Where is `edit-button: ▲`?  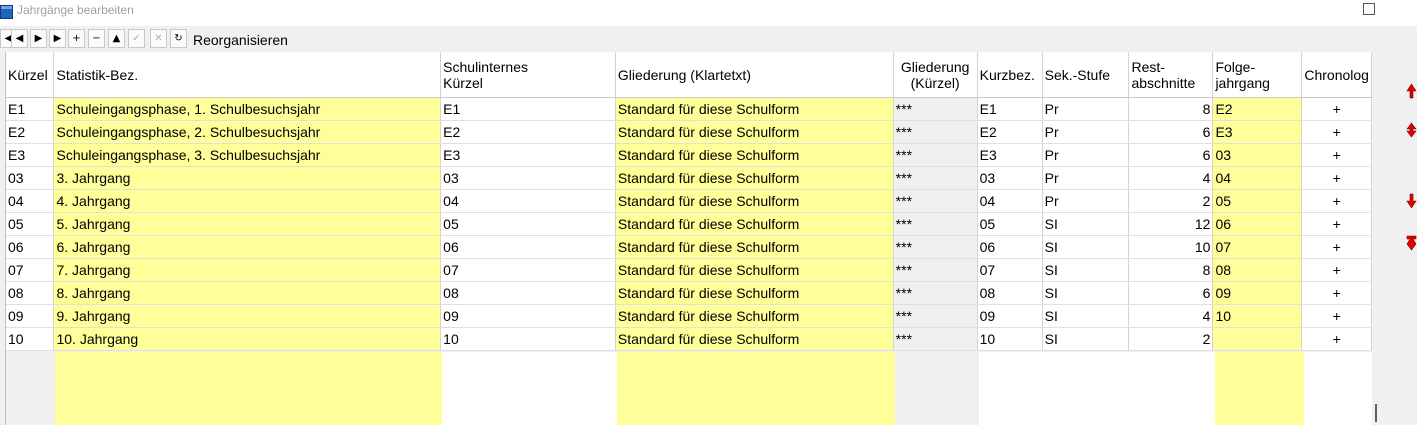
edit-button: ▲ is located at coordinates (116, 38).